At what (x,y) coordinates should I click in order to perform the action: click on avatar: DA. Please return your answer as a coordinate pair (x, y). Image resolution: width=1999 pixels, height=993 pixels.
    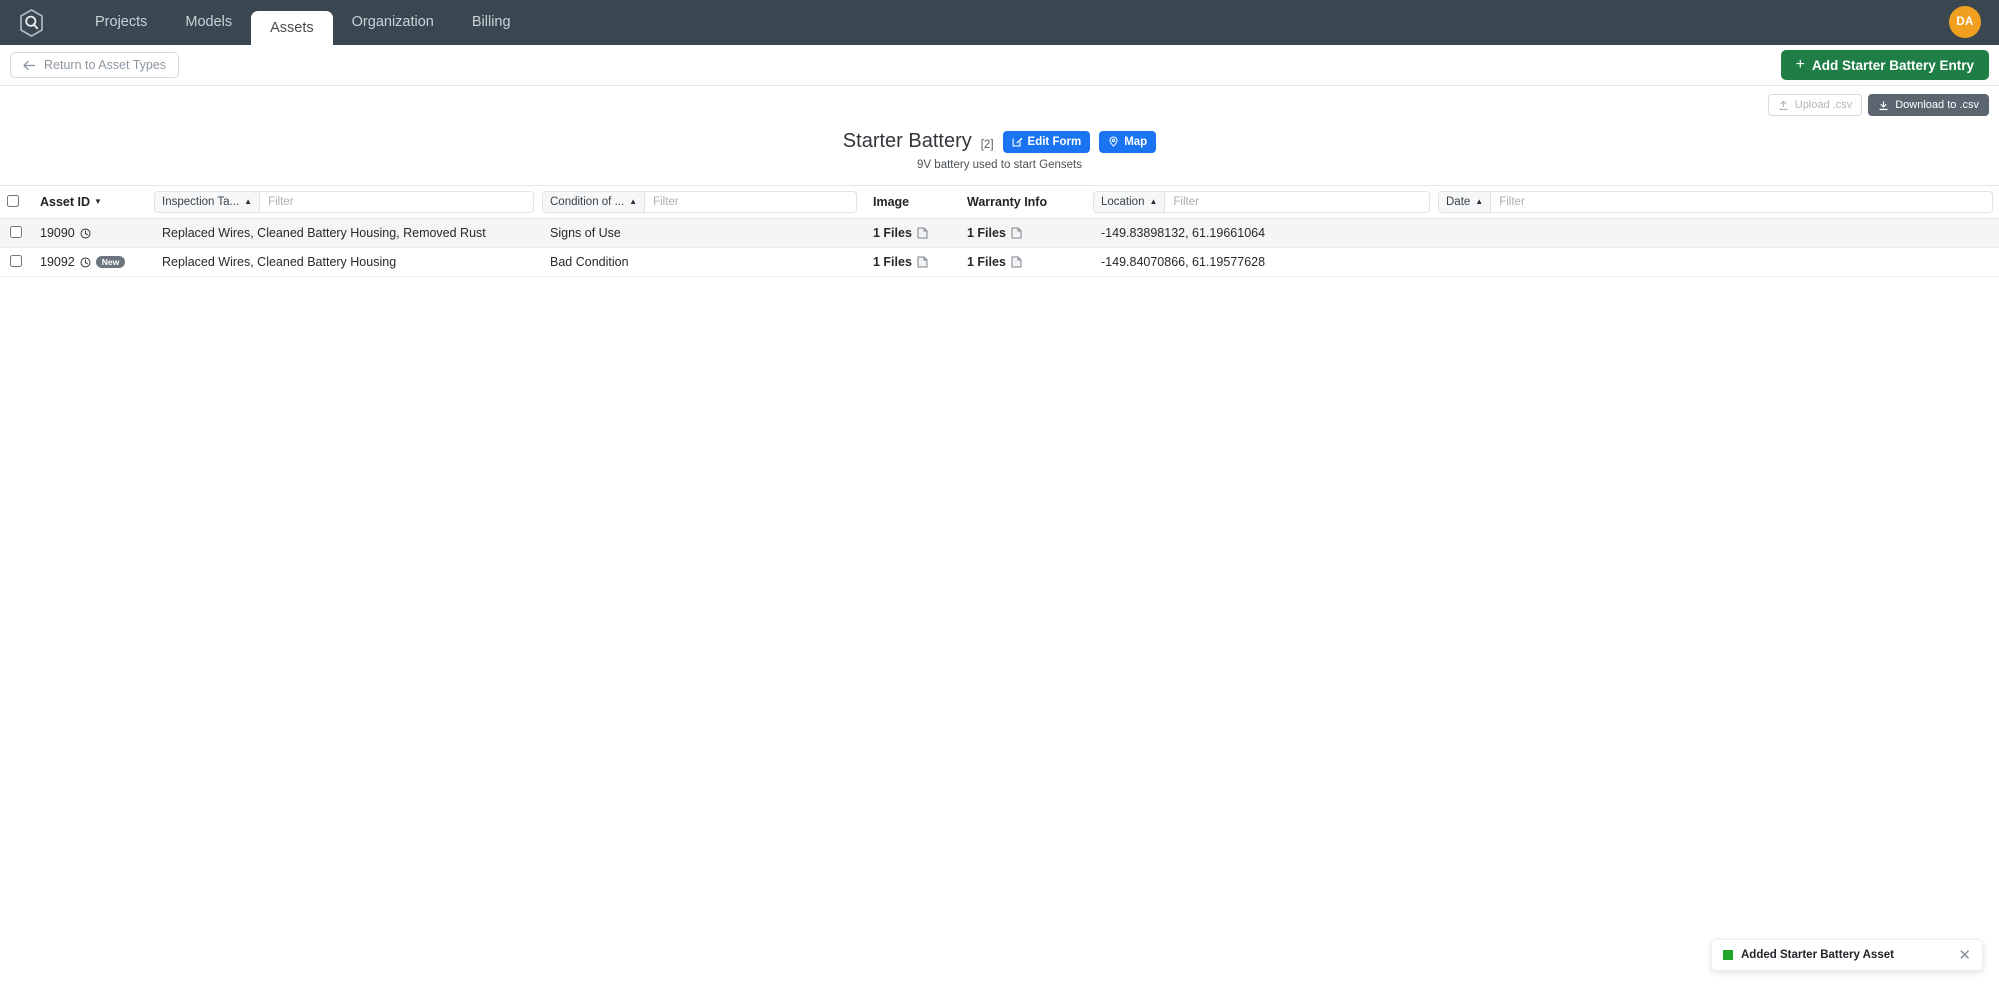
    Looking at the image, I should click on (1965, 22).